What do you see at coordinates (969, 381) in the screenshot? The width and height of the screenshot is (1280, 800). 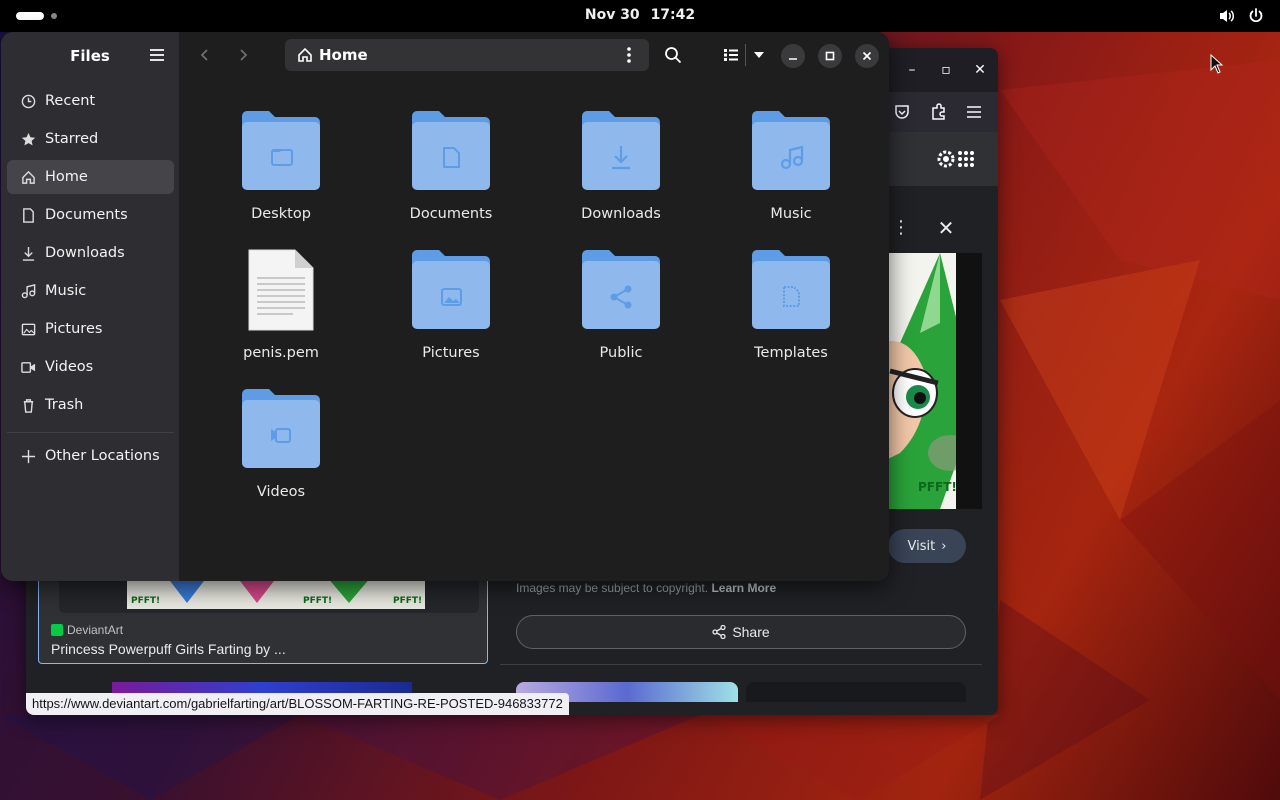 I see `preview-scroll-area` at bounding box center [969, 381].